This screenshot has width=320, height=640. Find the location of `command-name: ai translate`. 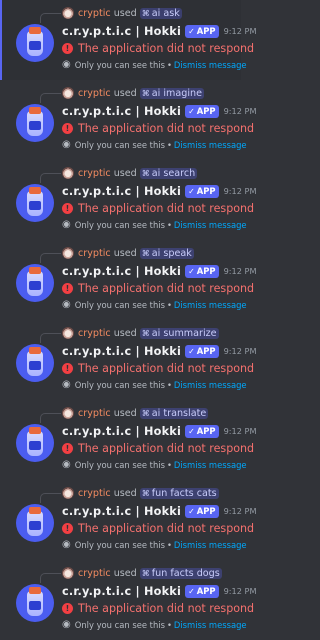

command-name: ai translate is located at coordinates (179, 413).